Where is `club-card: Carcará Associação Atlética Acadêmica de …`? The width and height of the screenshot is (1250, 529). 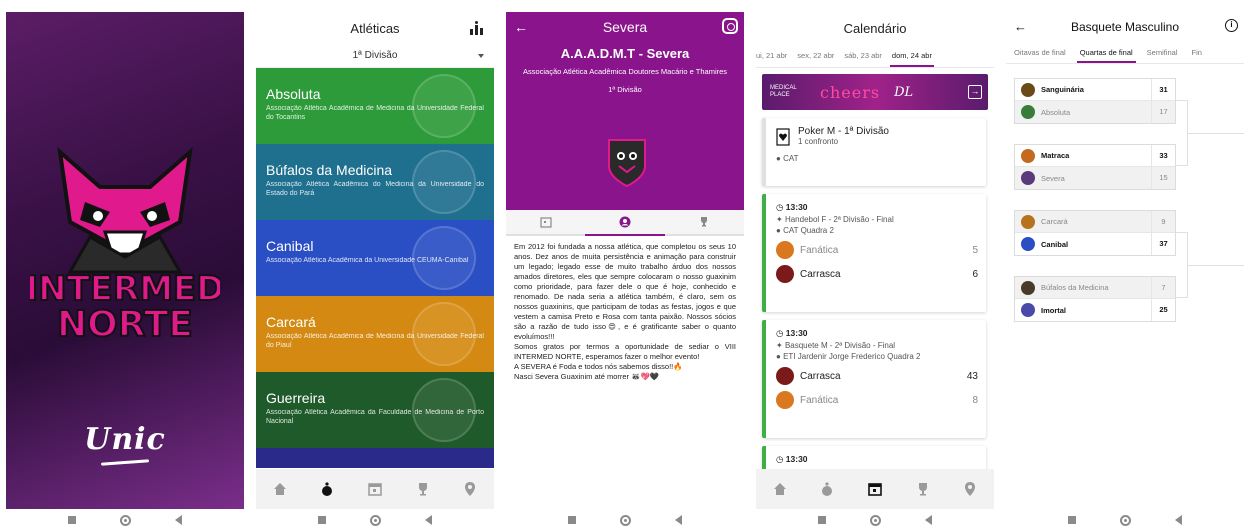
club-card: Carcará Associação Atlética Acadêmica de … is located at coordinates (375, 334).